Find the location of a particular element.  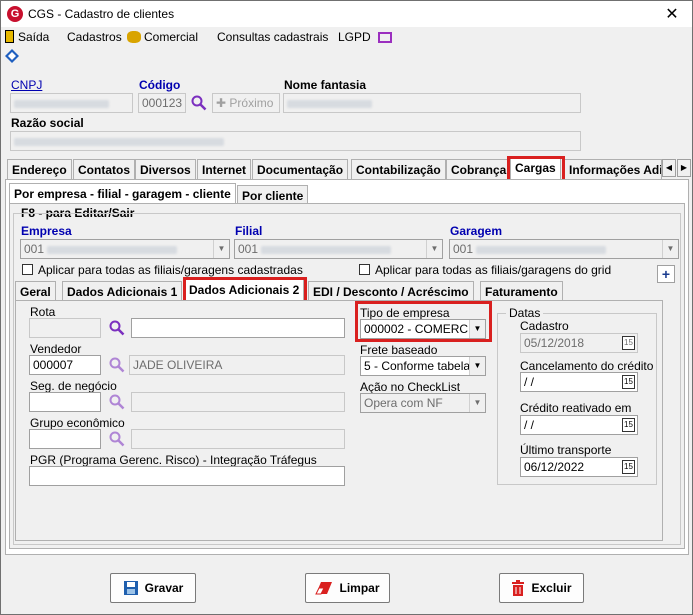

aplicar-grid-checkbox is located at coordinates (364, 269).